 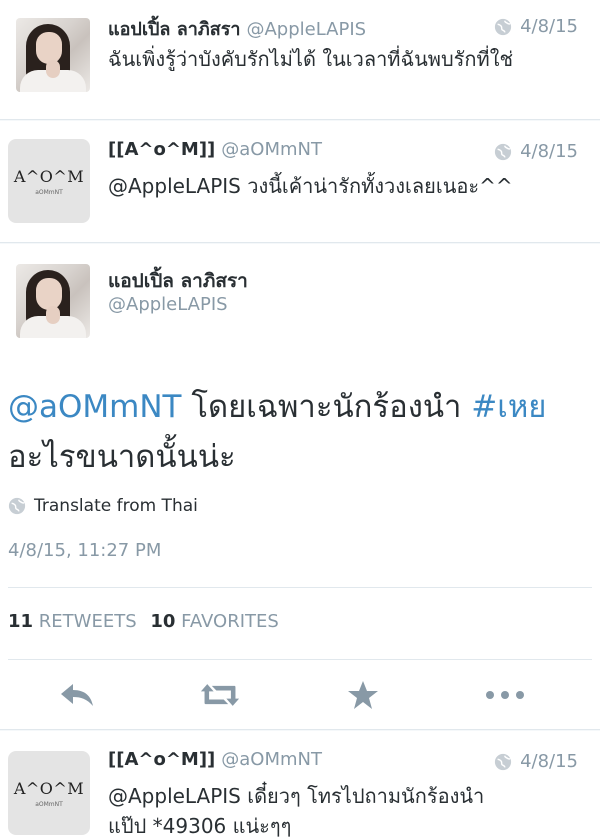 I want to click on main-author-handle: @AppleLAPIS, so click(x=168, y=304).